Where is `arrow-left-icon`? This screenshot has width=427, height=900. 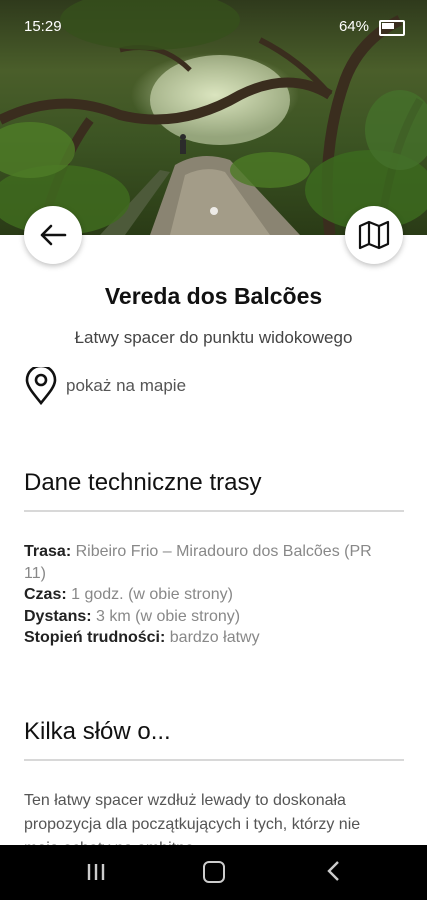
arrow-left-icon is located at coordinates (53, 235).